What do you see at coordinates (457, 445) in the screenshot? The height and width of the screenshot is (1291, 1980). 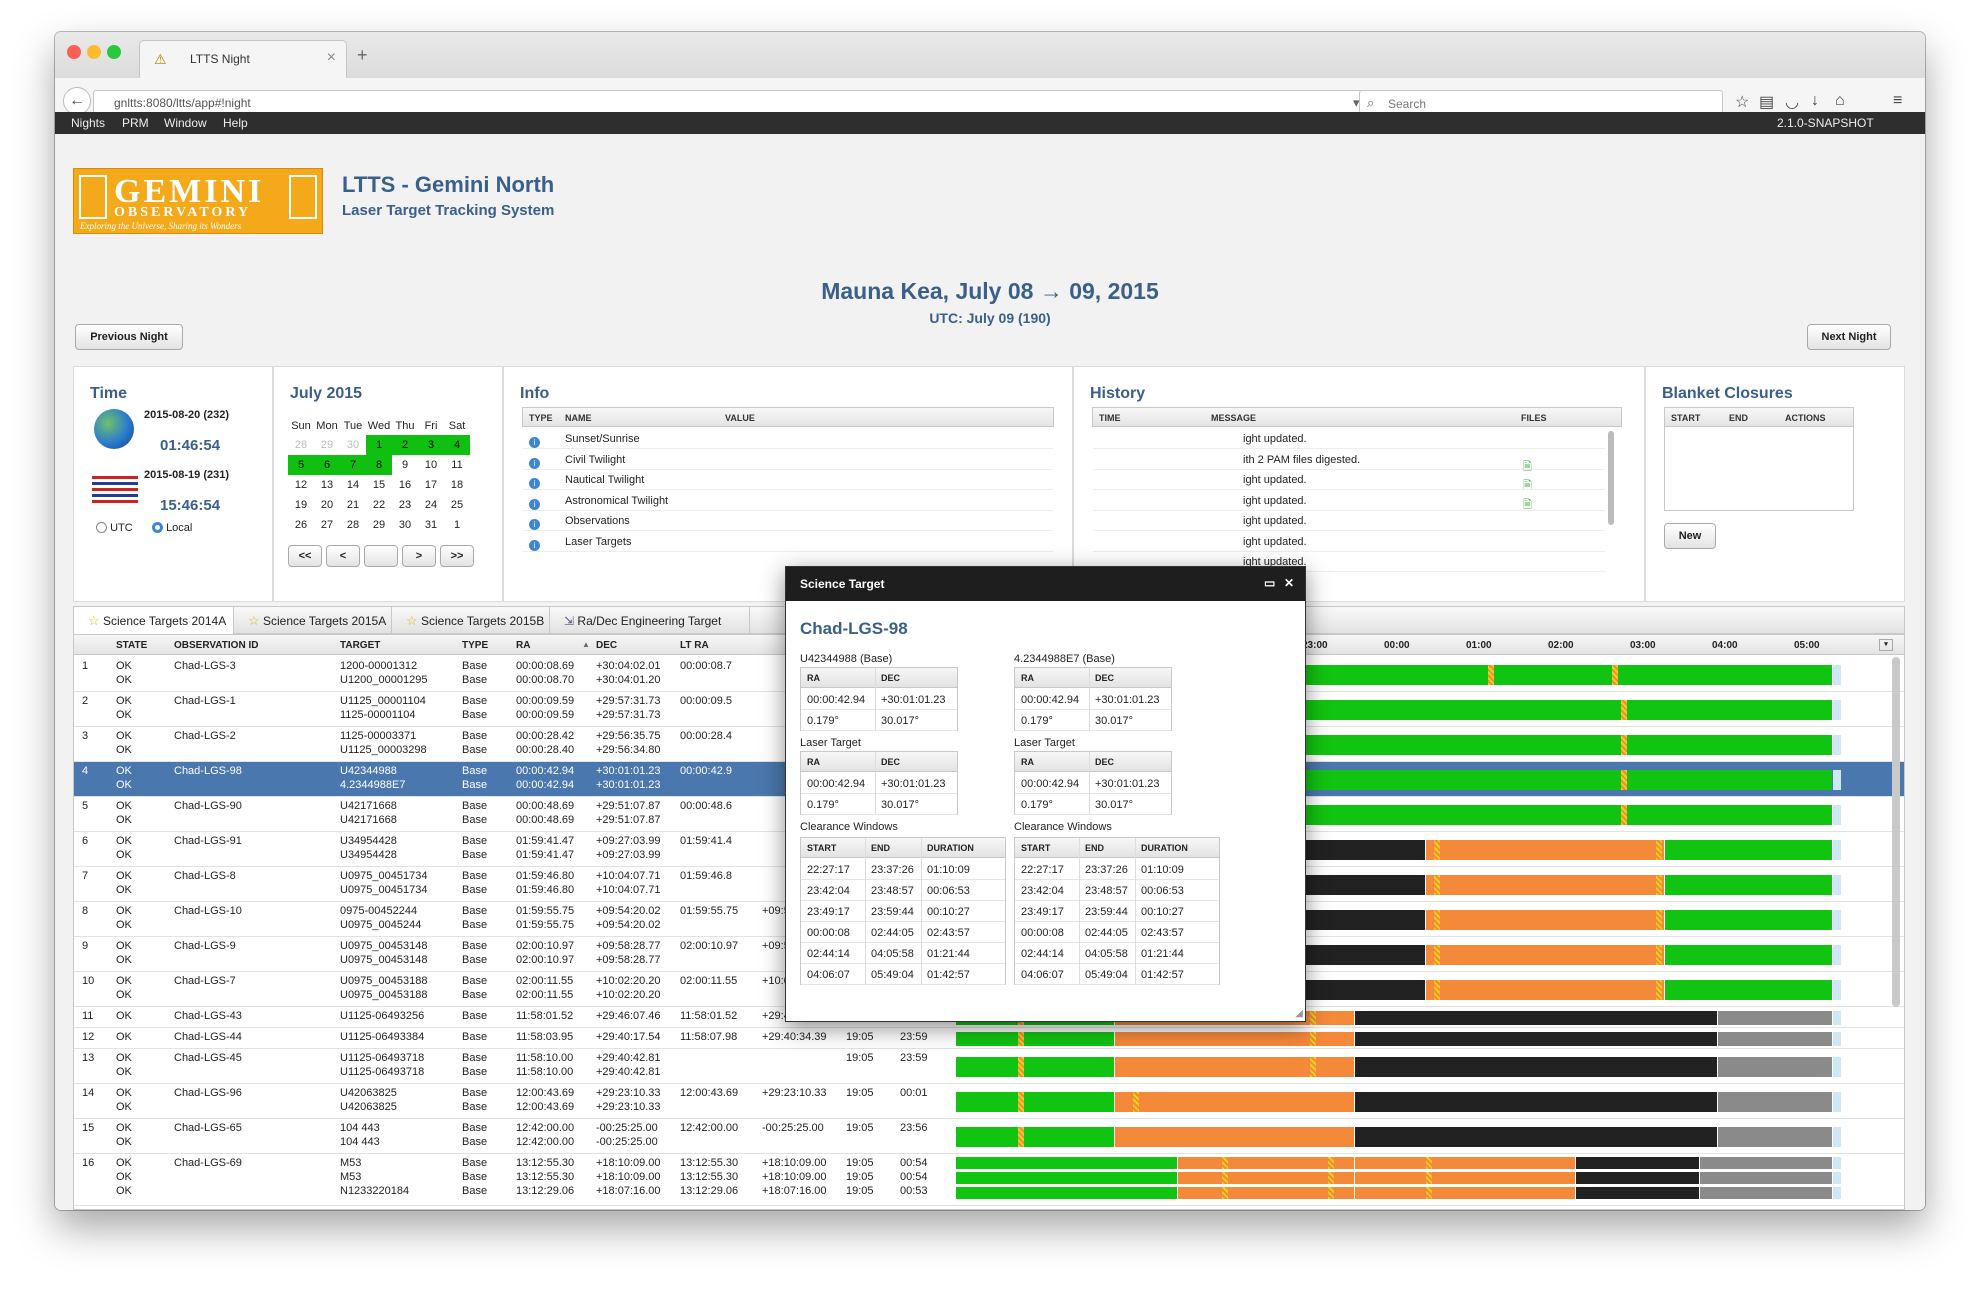 I see `calendar-day: 4` at bounding box center [457, 445].